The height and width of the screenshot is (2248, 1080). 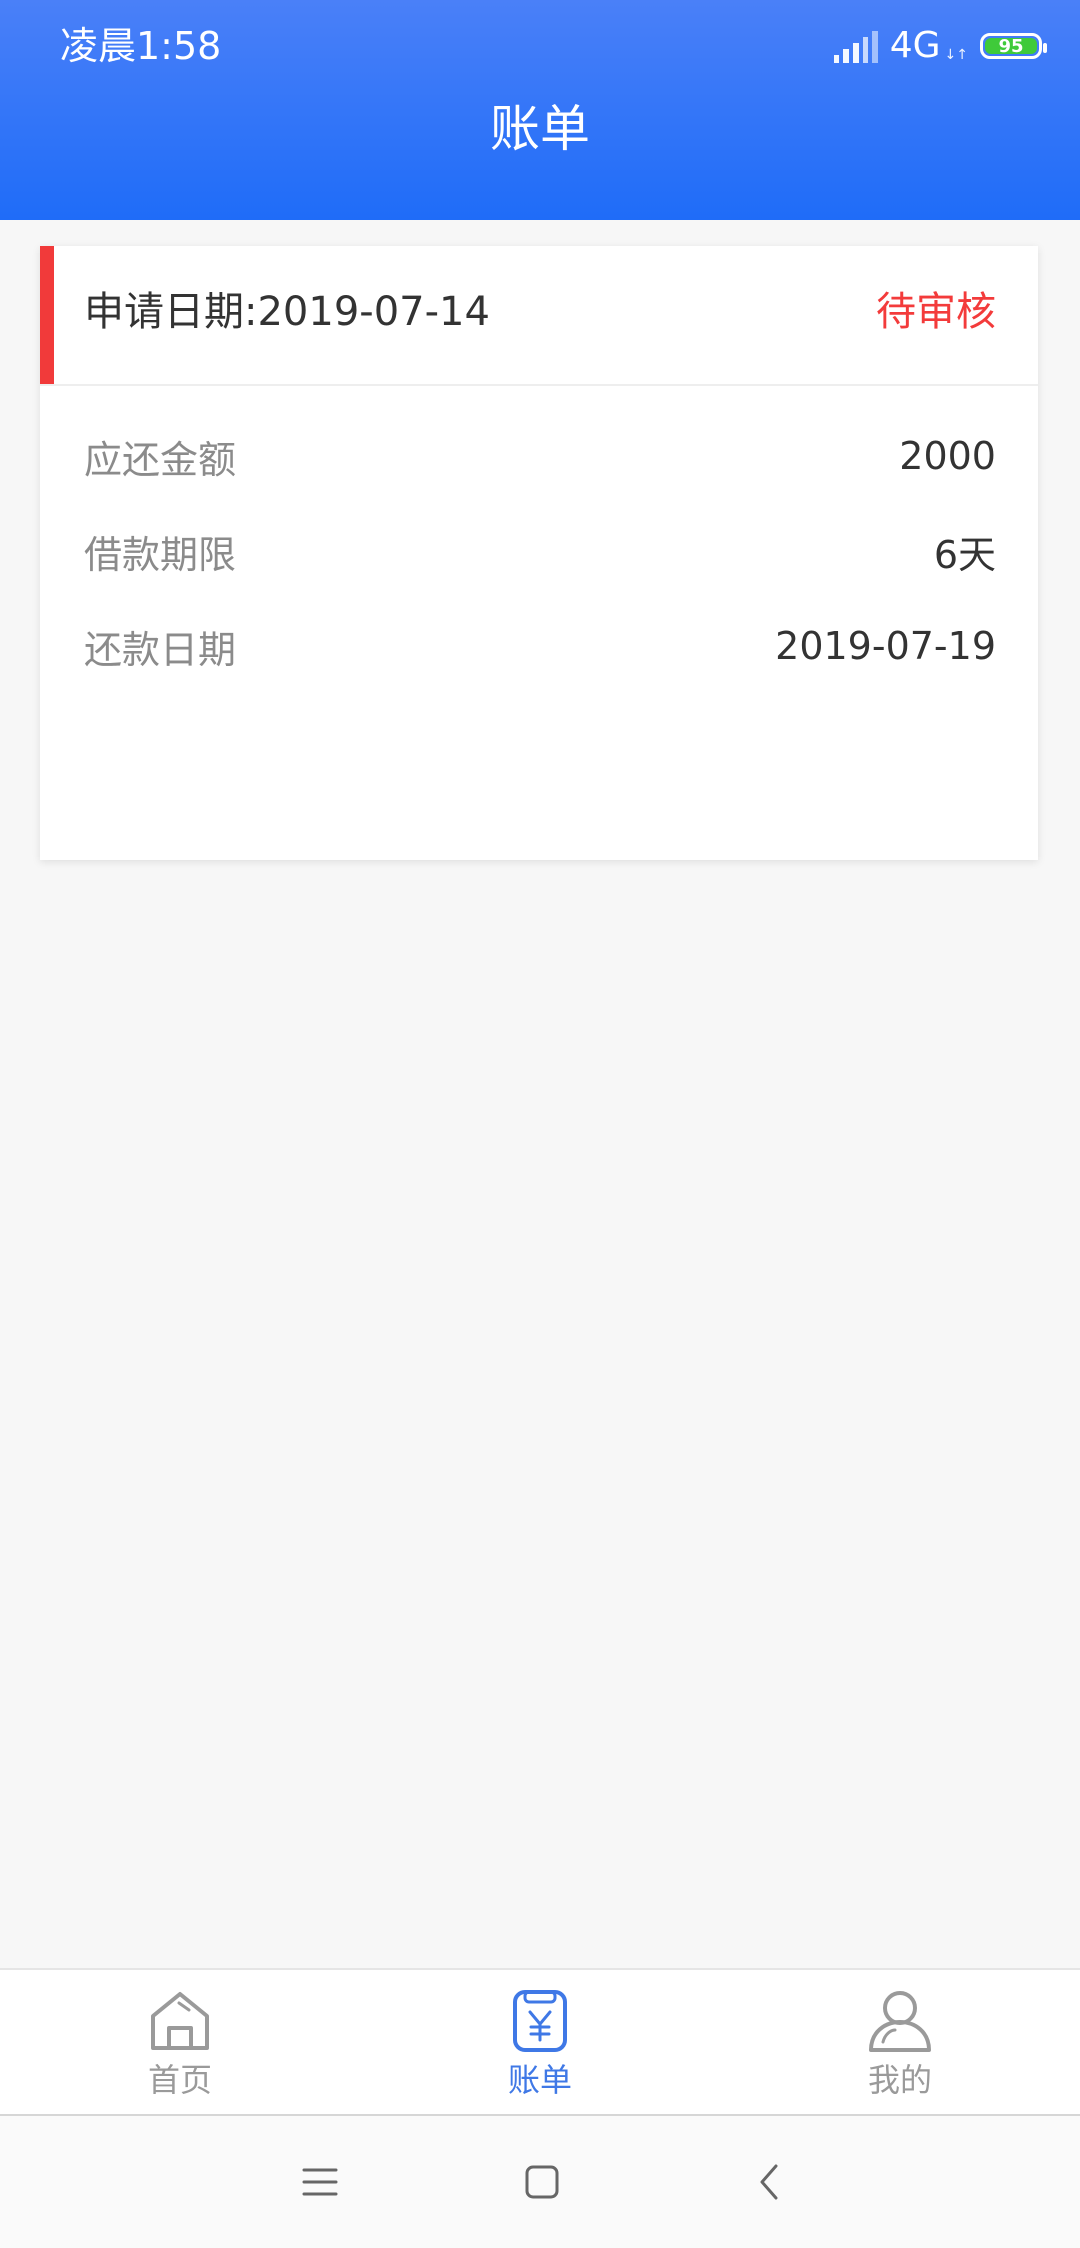 What do you see at coordinates (320, 2182) in the screenshot?
I see `menu-icon` at bounding box center [320, 2182].